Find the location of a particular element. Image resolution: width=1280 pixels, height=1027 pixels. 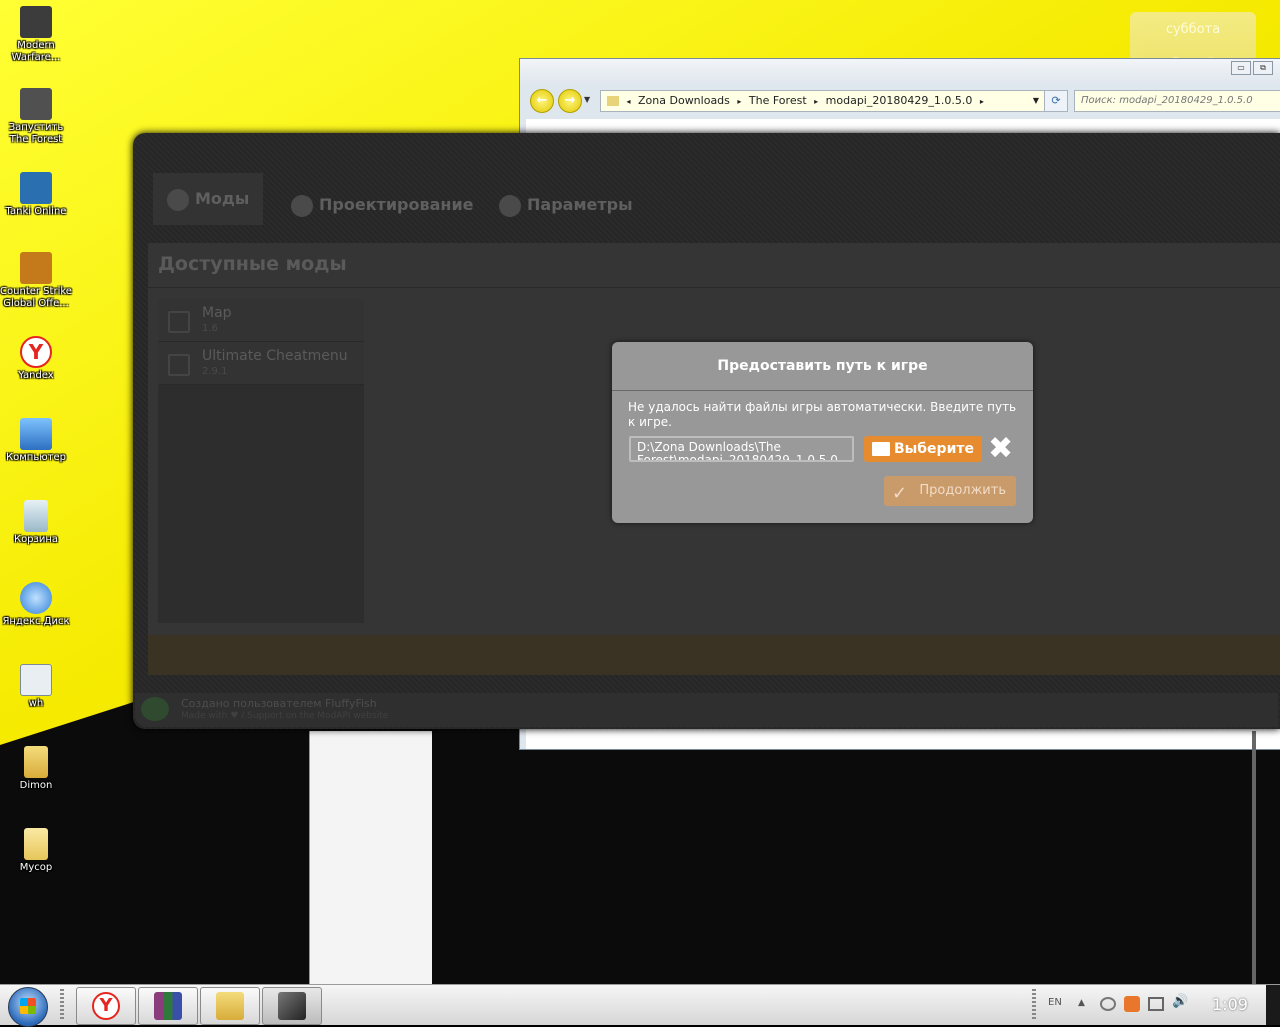

the-forest-icon is located at coordinates (36, 104).